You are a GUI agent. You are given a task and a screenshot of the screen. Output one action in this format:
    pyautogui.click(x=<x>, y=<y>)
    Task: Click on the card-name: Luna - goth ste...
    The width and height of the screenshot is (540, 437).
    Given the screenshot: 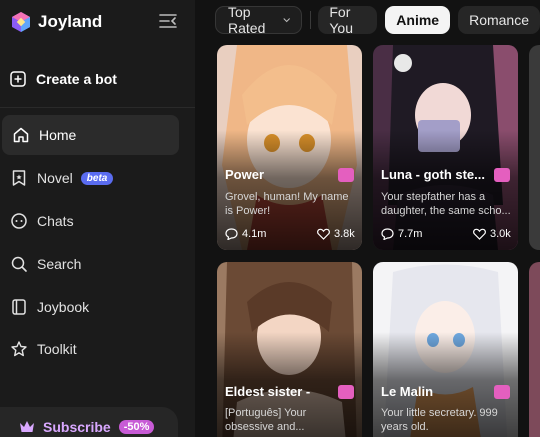 What is the action you would take?
    pyautogui.click(x=433, y=174)
    